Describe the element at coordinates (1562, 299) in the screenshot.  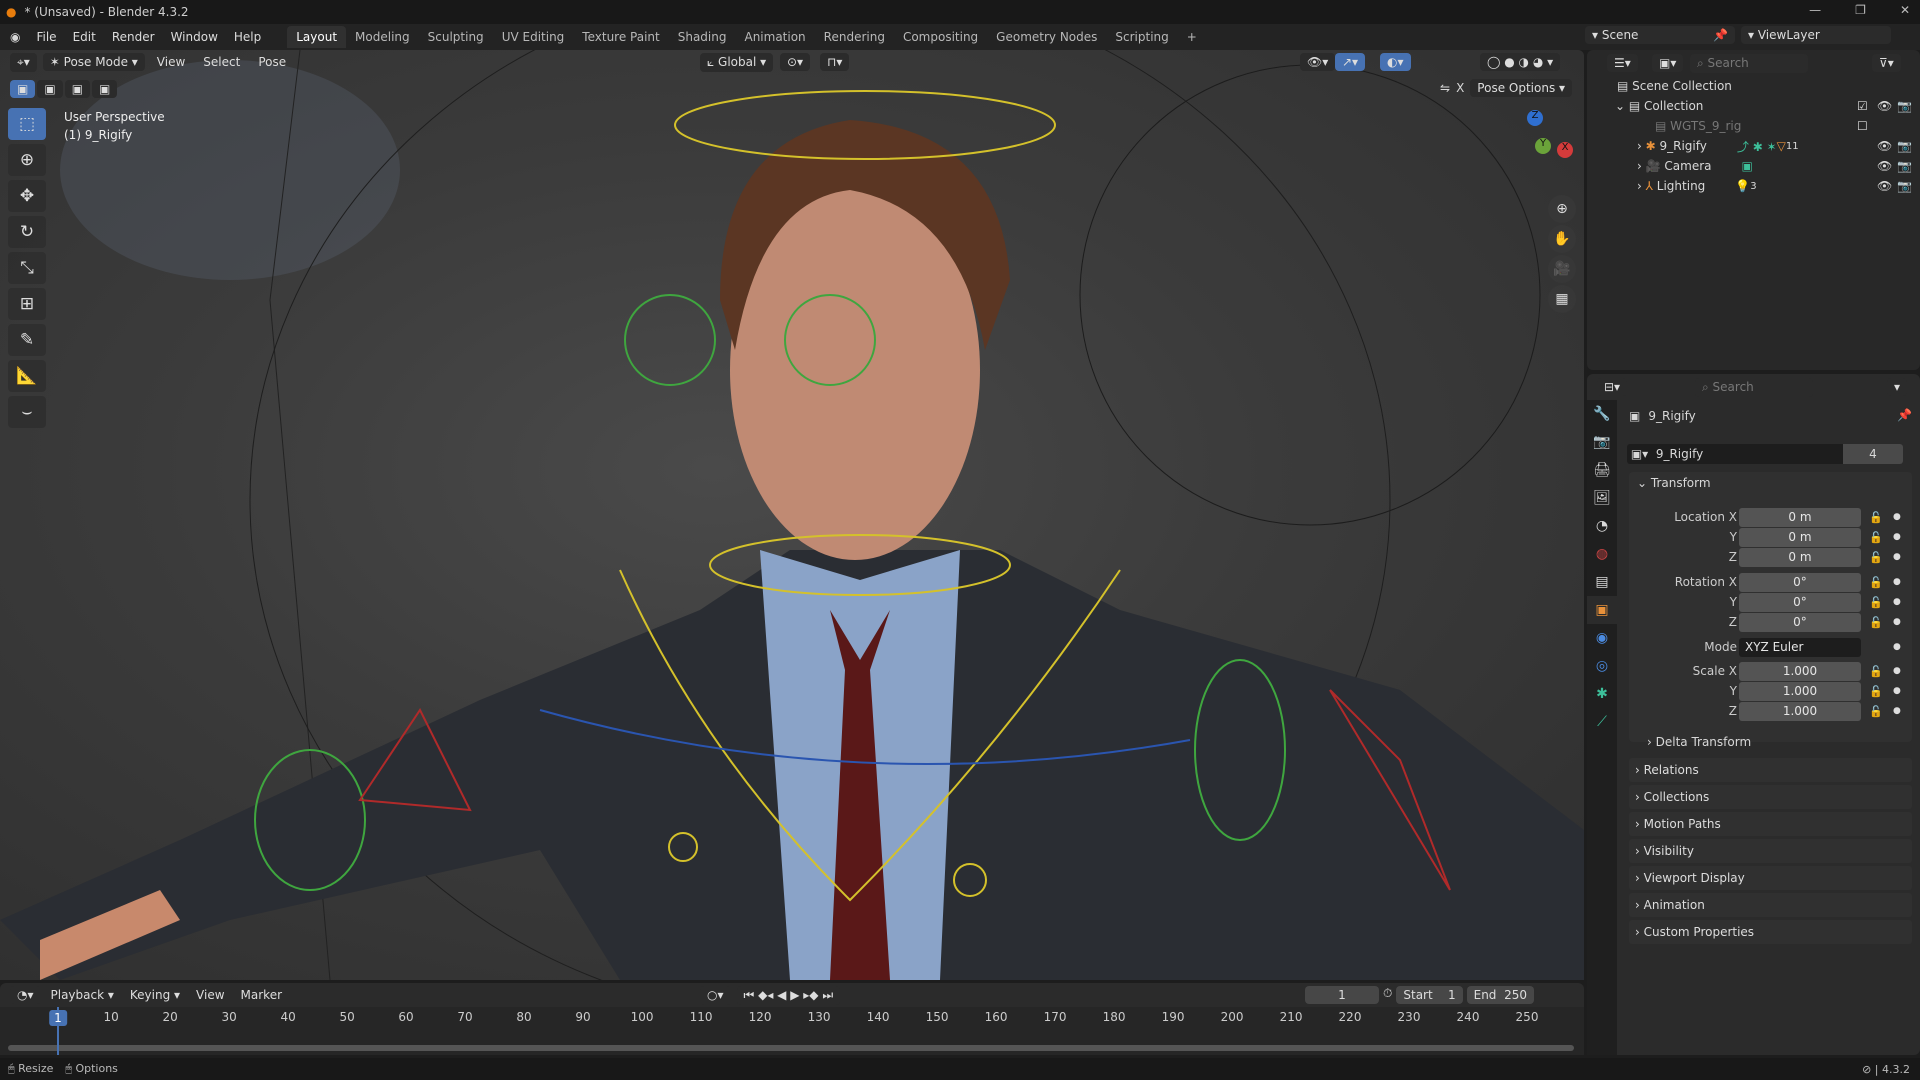
I see `ortho-grid-icon: ▦` at that location.